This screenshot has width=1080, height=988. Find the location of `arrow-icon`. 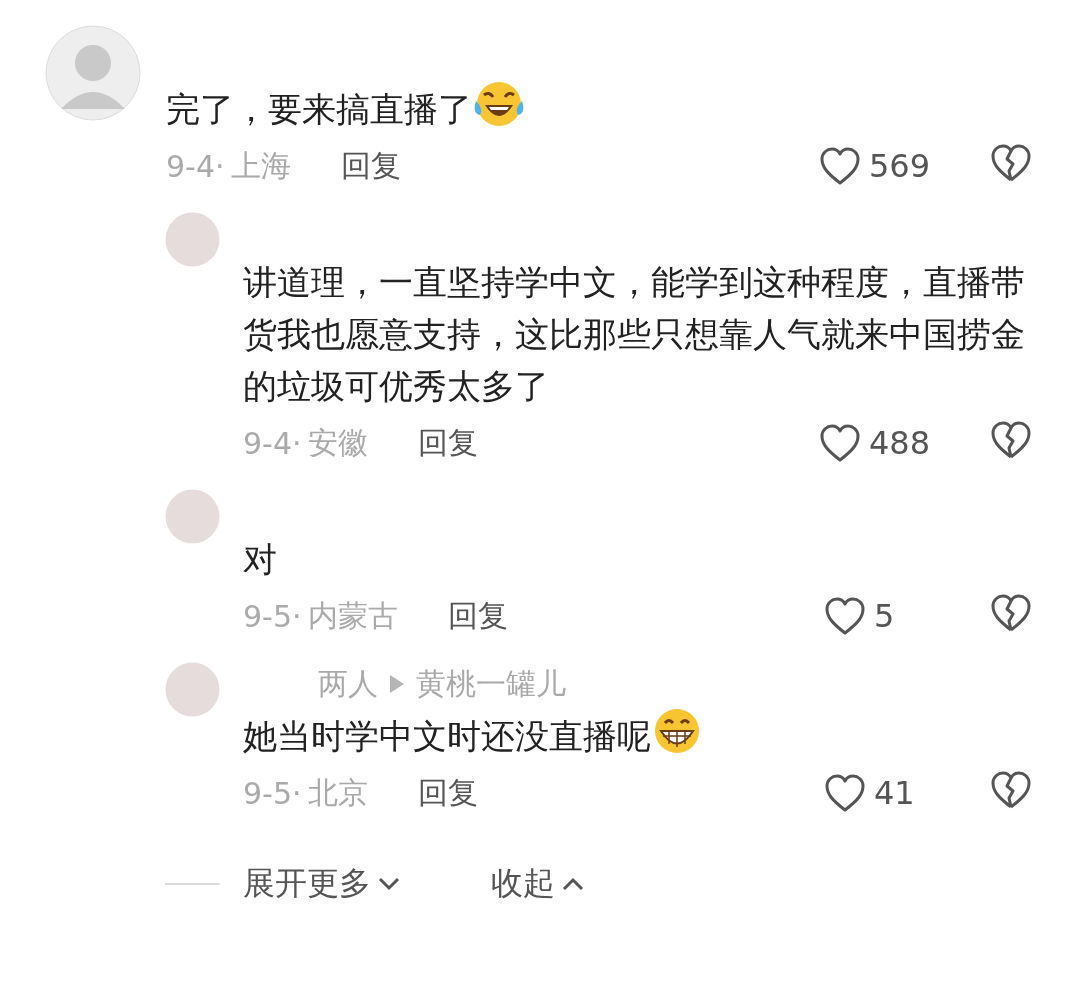

arrow-icon is located at coordinates (397, 684).